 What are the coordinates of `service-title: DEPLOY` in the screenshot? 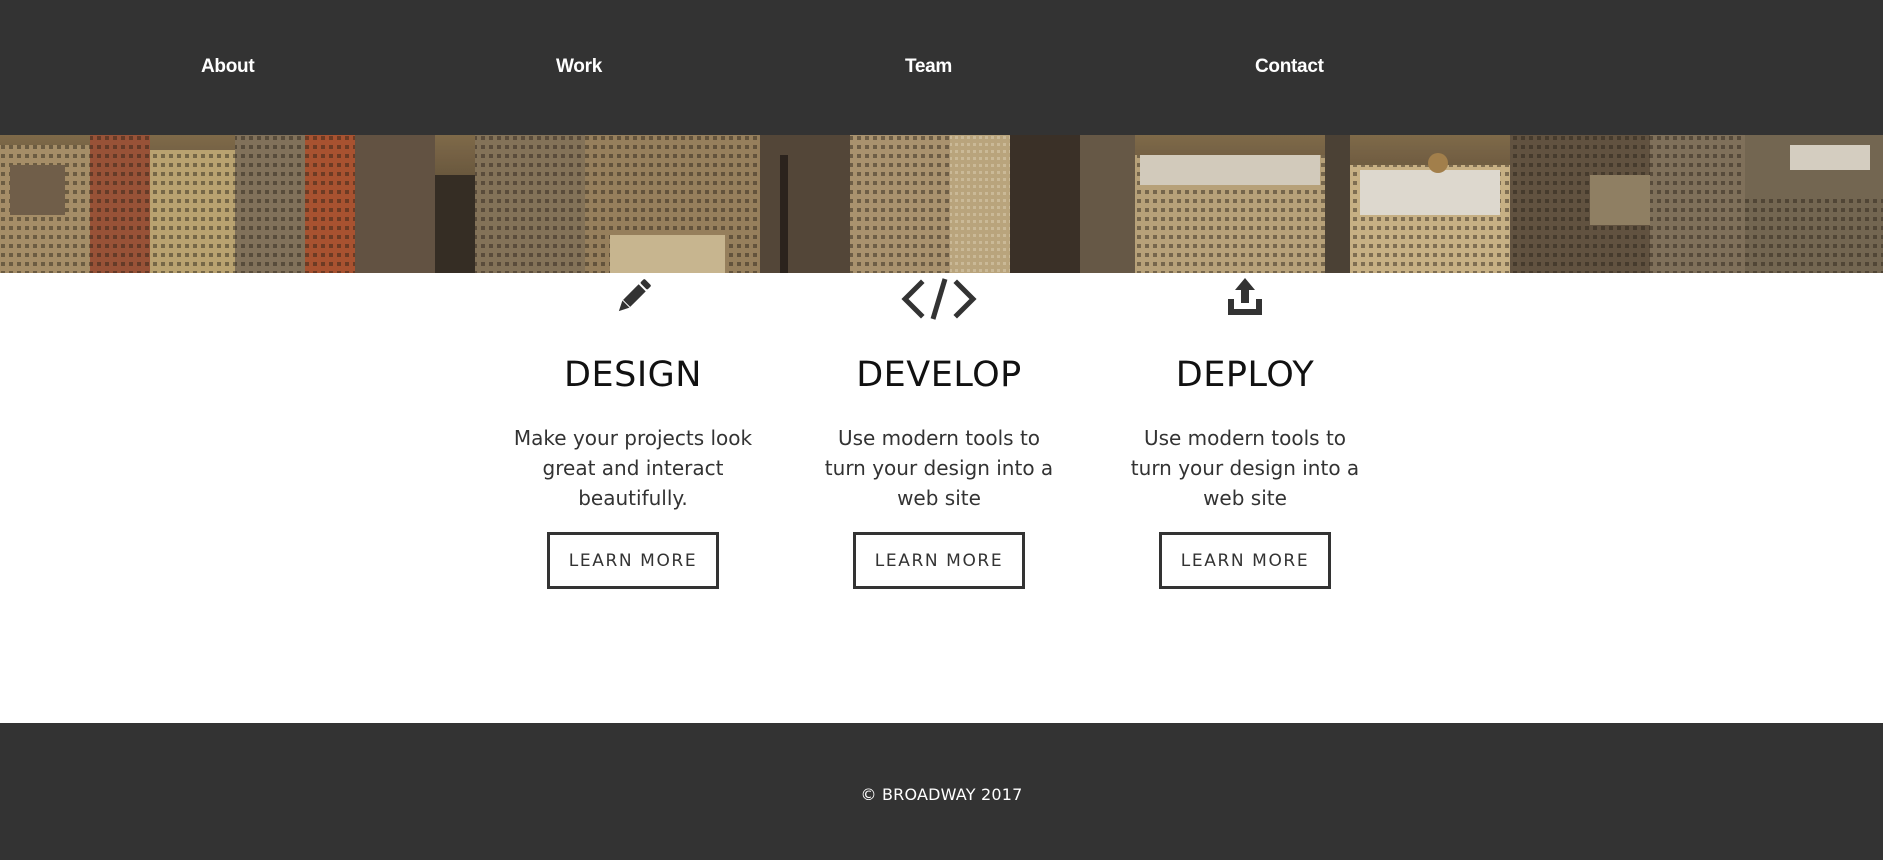 It's located at (1245, 375).